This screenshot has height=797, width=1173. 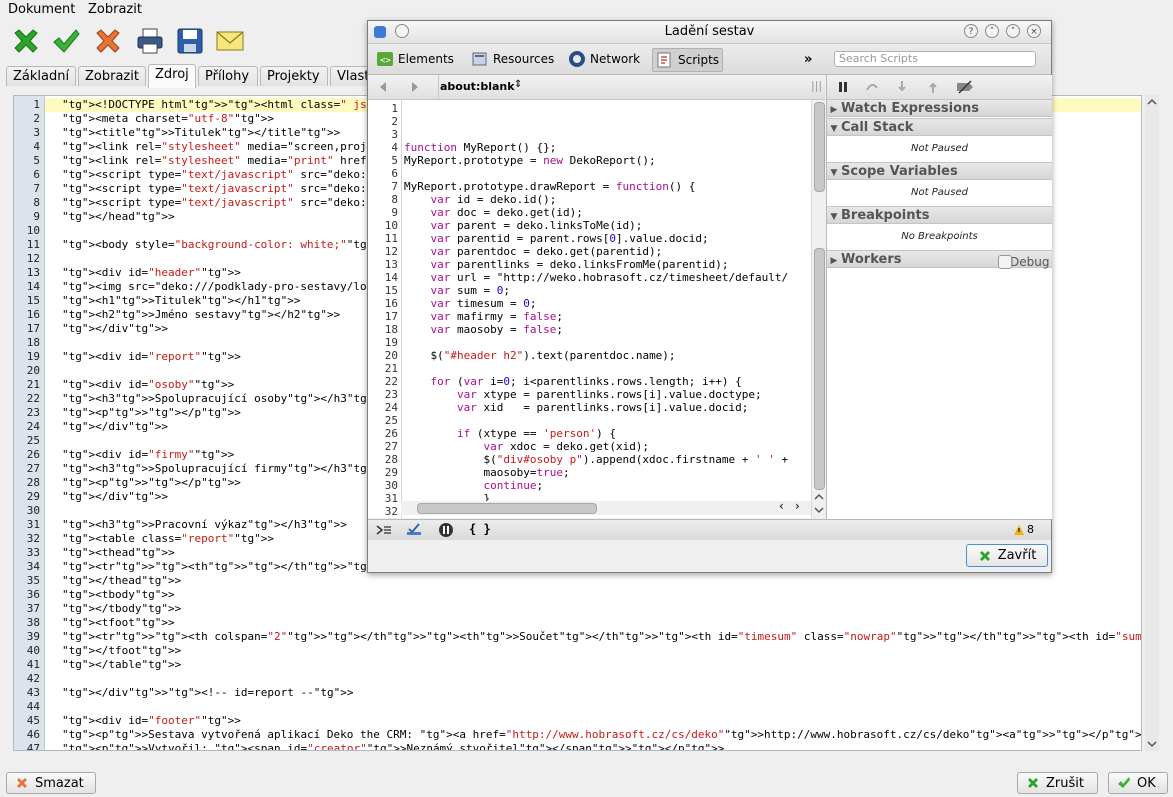 What do you see at coordinates (606, 507) in the screenshot?
I see `script-horizontal-scrollbar: ‹ ›` at bounding box center [606, 507].